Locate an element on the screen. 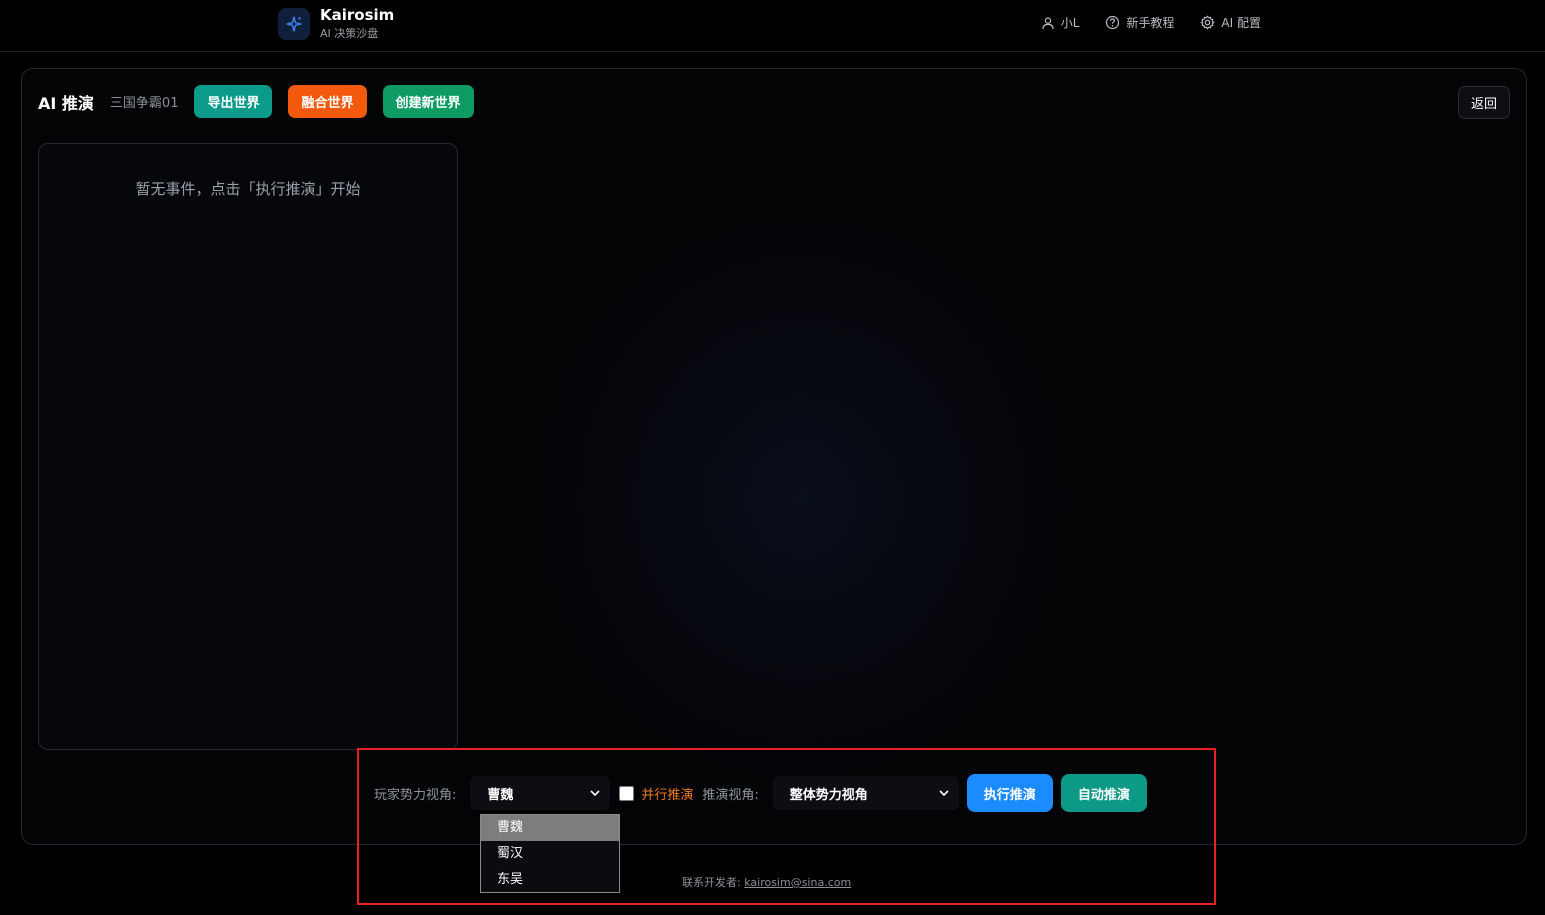  brand: Kairosim AI 决策沙盘 is located at coordinates (336, 23).